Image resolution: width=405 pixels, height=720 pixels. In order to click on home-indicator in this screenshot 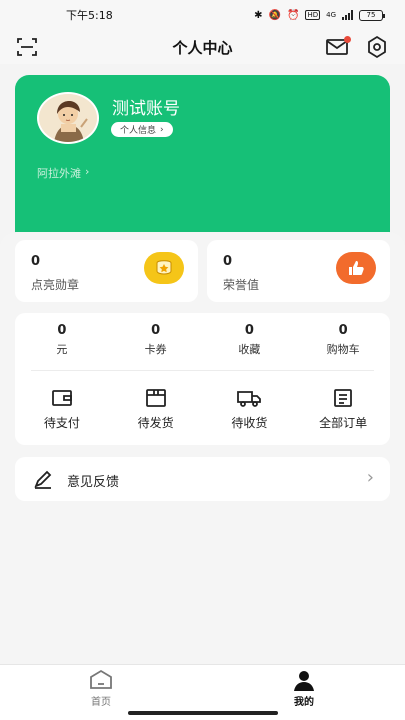, I will do `click(203, 713)`.